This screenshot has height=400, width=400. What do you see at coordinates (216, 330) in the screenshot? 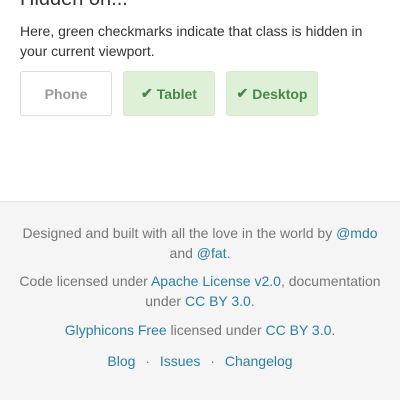
I see `glyphicons-text: licensed under` at bounding box center [216, 330].